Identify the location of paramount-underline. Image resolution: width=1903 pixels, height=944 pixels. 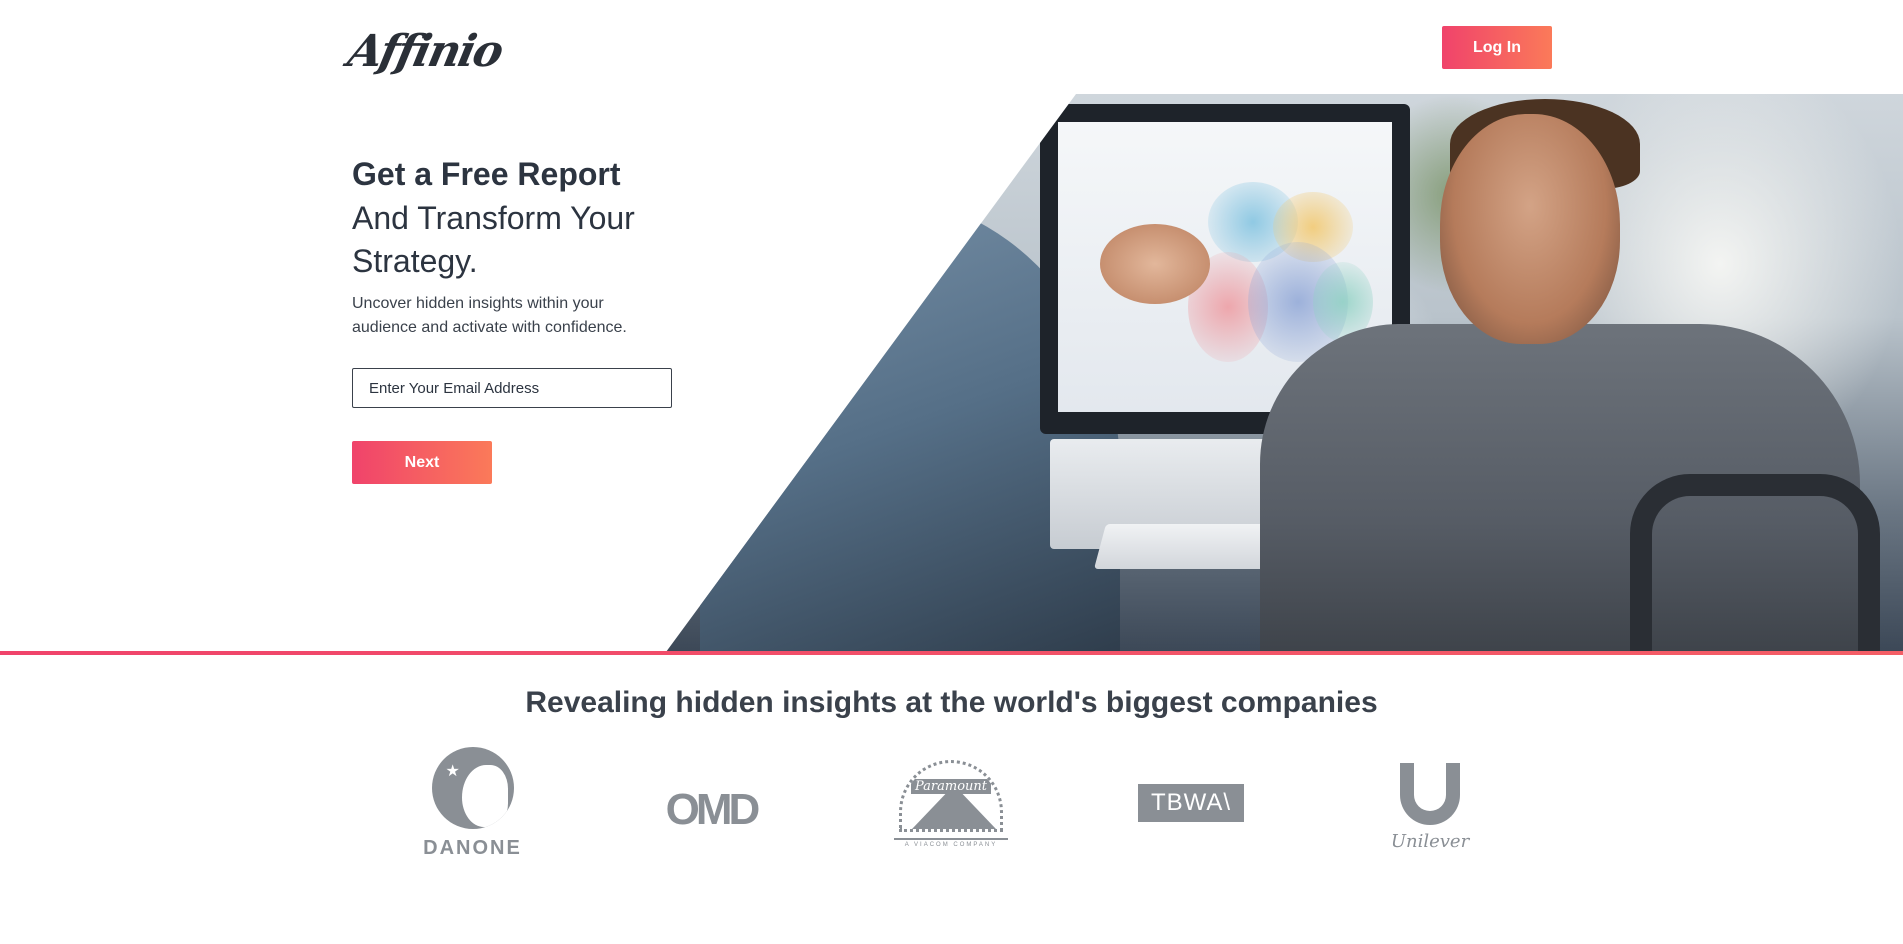
(951, 839).